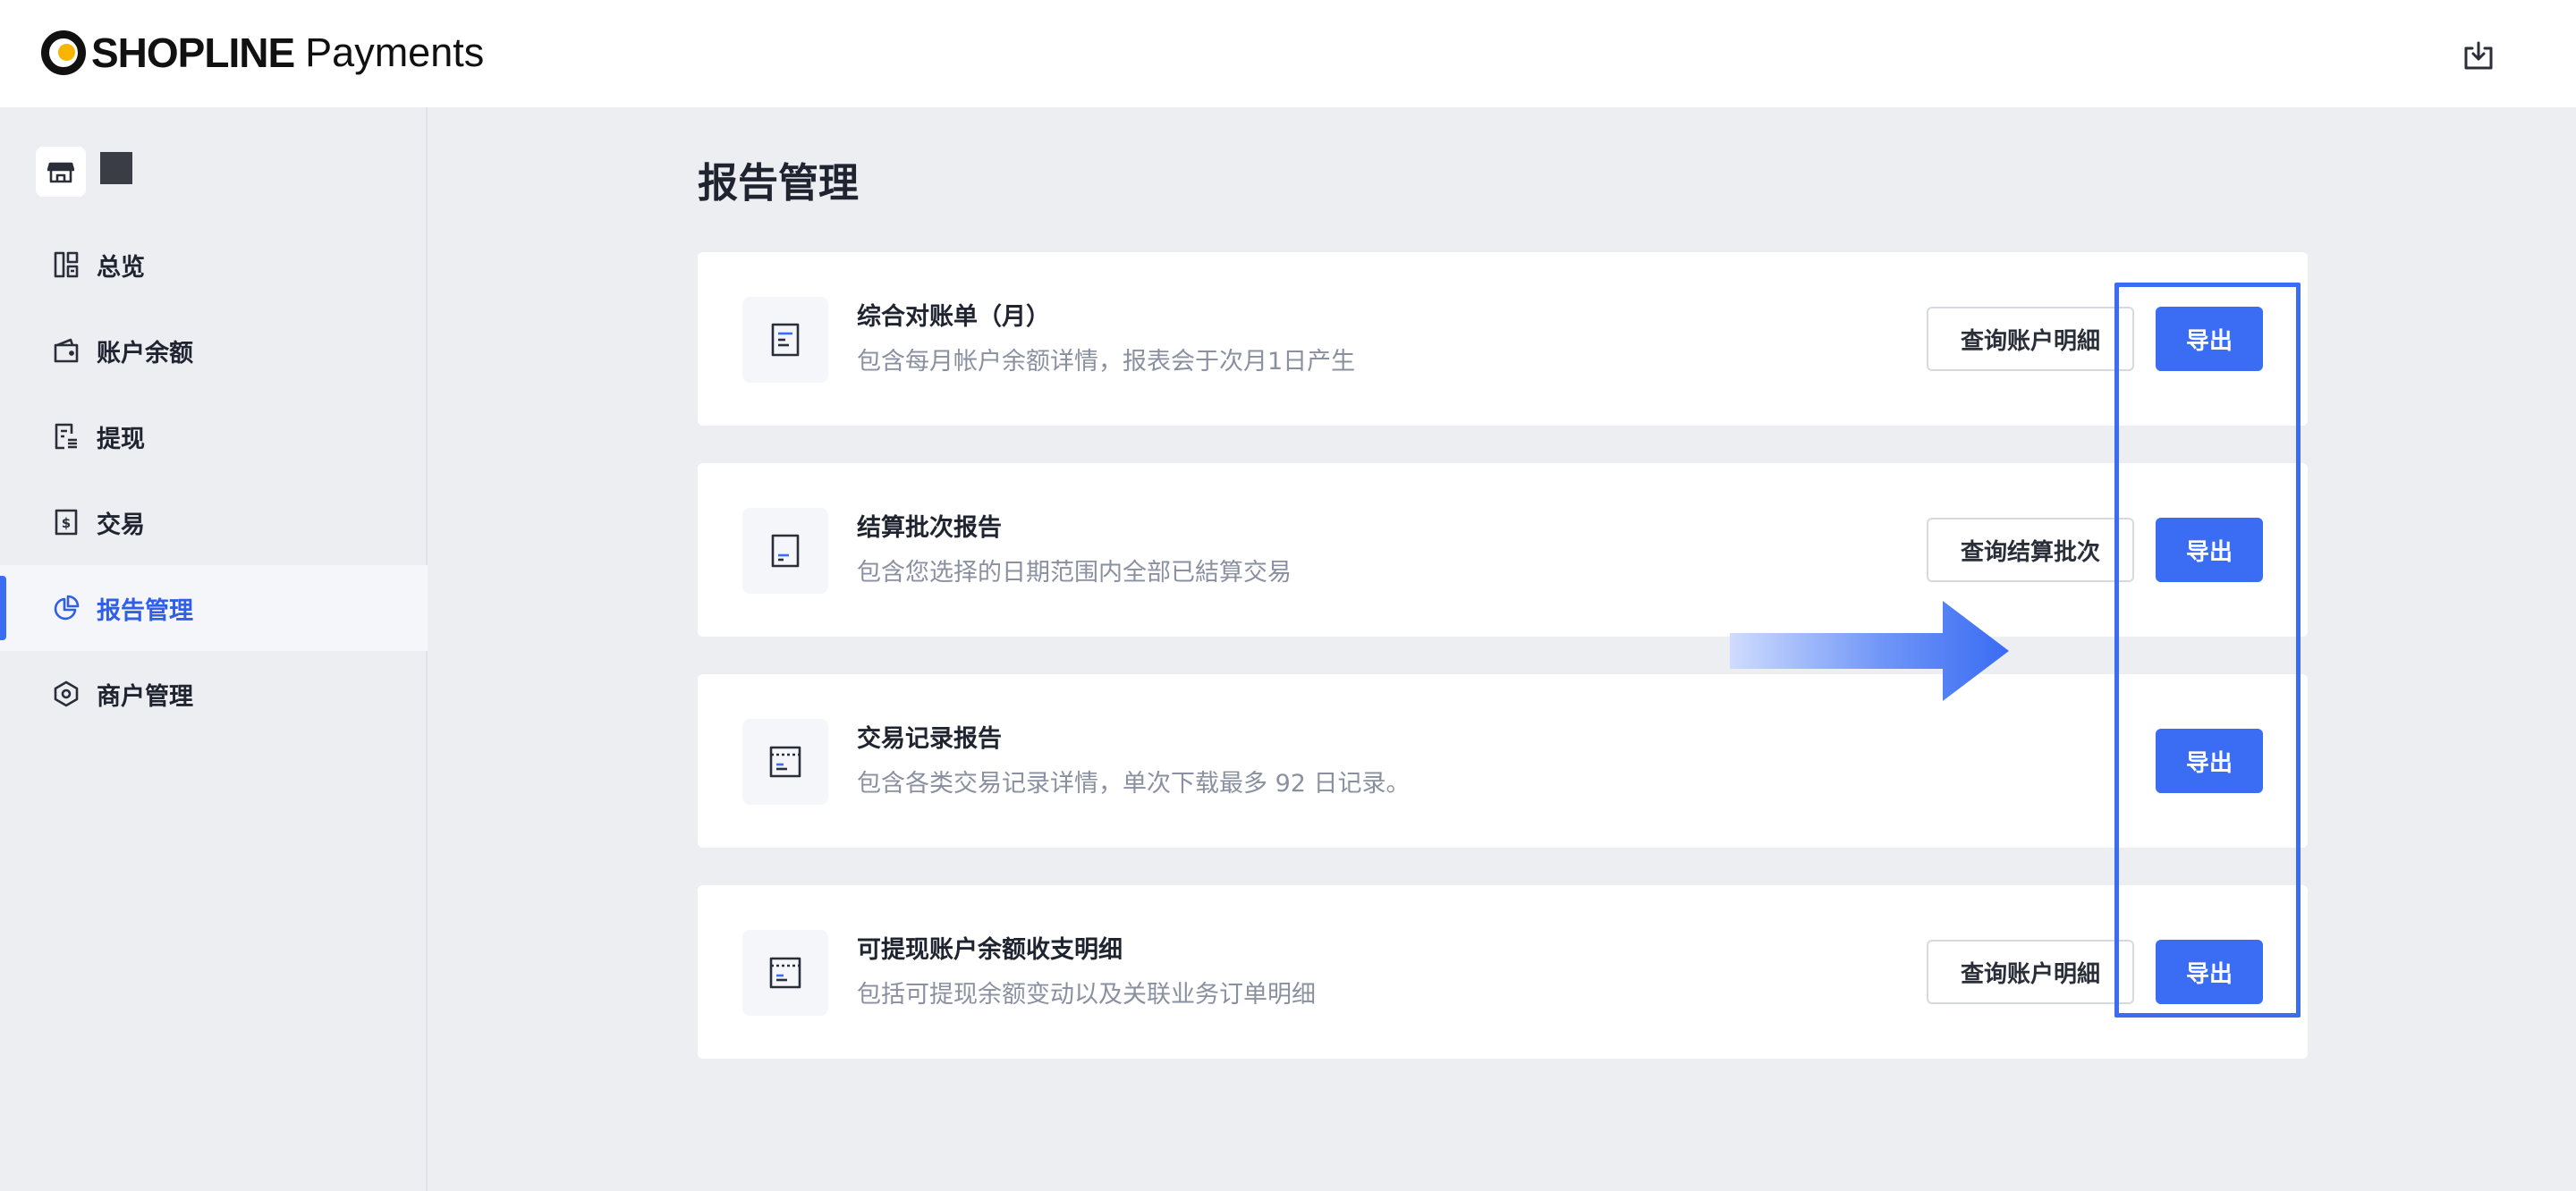 The image size is (2576, 1191). What do you see at coordinates (1134, 784) in the screenshot?
I see `report-description: 包含各类交易记录详情，单次下载最多 92 日记录。` at bounding box center [1134, 784].